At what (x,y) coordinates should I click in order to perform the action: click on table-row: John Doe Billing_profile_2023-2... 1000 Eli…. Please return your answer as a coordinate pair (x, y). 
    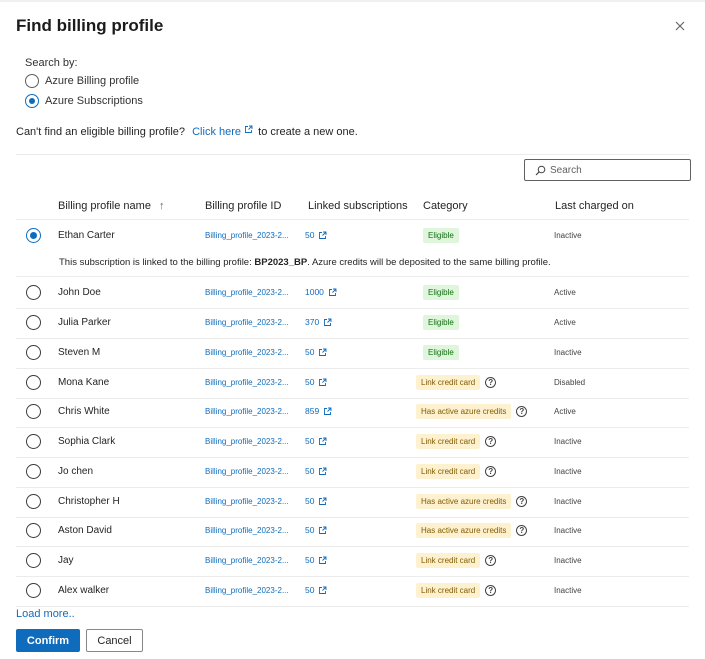
    Looking at the image, I should click on (352, 293).